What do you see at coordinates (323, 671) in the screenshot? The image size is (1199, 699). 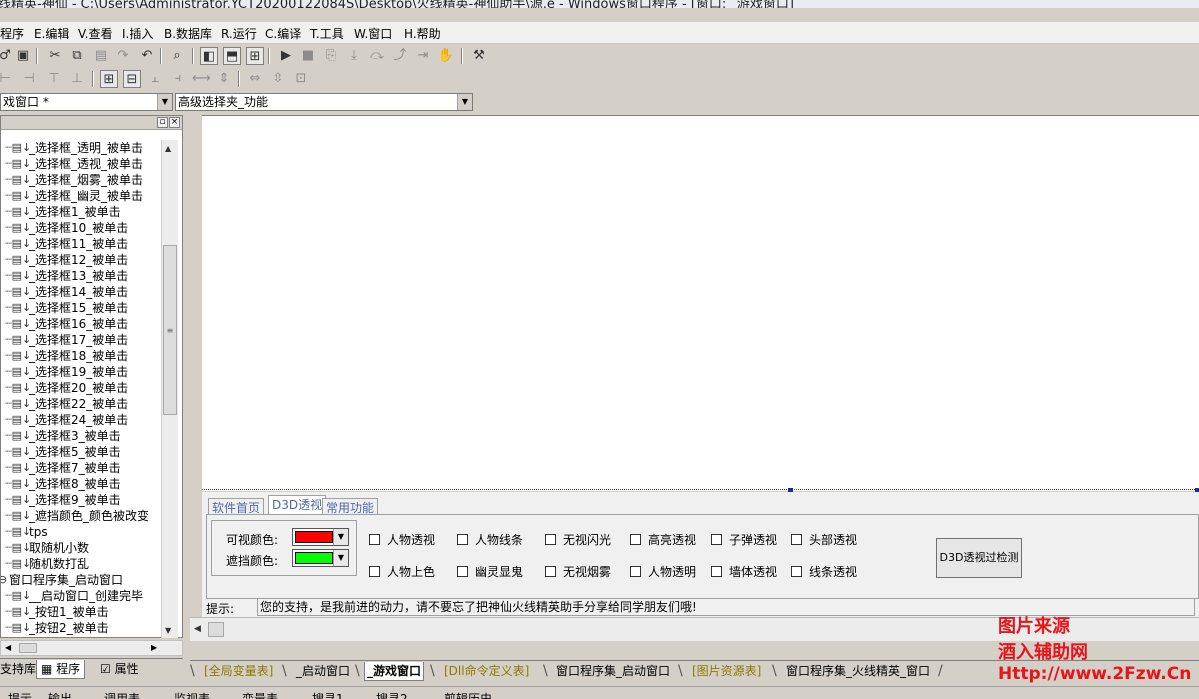 I see `tab-startup-window: _启动窗口` at bounding box center [323, 671].